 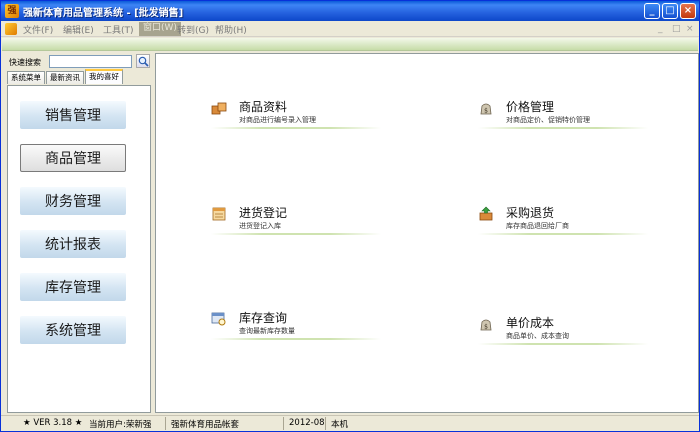 I want to click on nav-product-management: 商品管理, so click(x=73, y=158).